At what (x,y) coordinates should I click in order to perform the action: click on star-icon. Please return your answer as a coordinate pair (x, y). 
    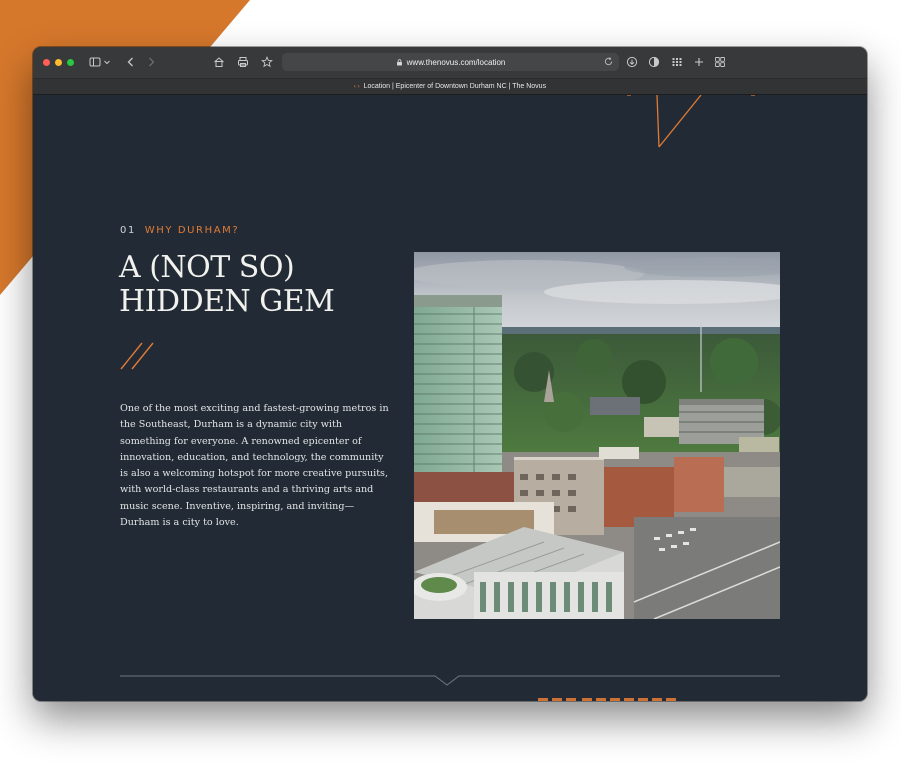
    Looking at the image, I should click on (267, 62).